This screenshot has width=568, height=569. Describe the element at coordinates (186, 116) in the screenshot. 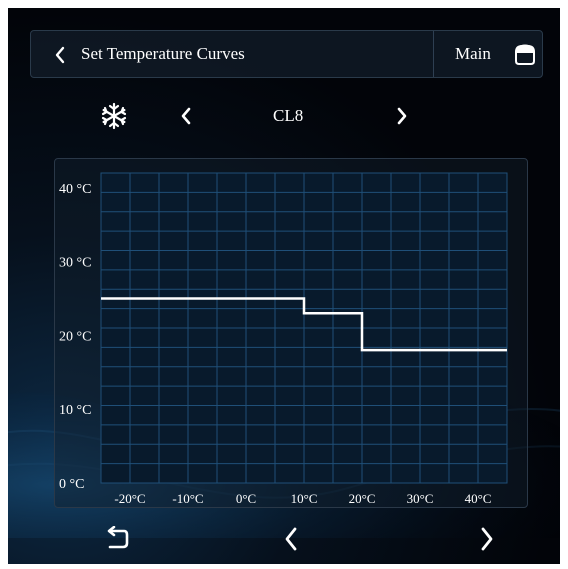

I see `mode-prev-button` at that location.